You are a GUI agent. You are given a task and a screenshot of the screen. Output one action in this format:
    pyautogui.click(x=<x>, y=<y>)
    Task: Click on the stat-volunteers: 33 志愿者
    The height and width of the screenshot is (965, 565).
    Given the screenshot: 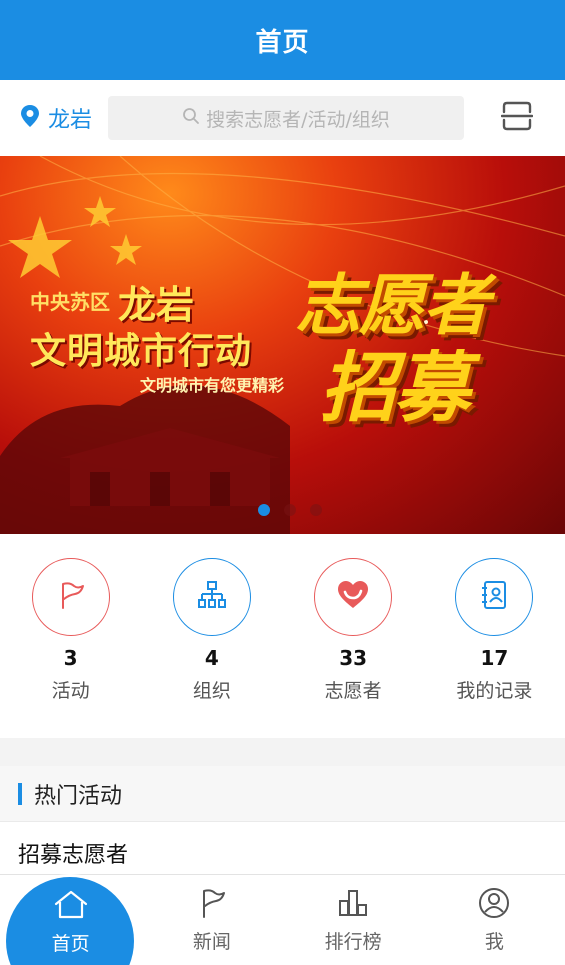 What is the action you would take?
    pyautogui.click(x=353, y=636)
    